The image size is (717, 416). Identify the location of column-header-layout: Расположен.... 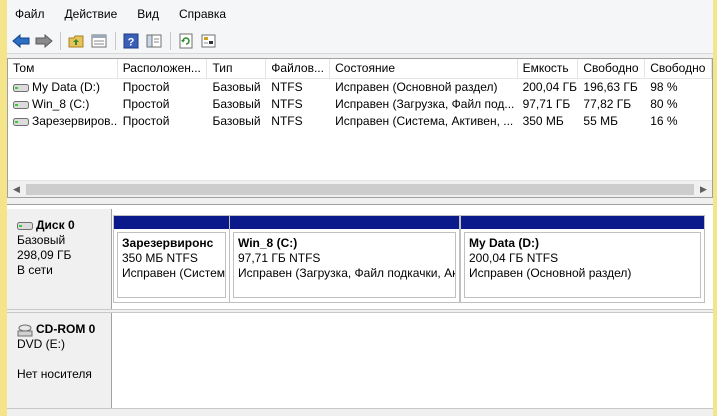
(163, 68).